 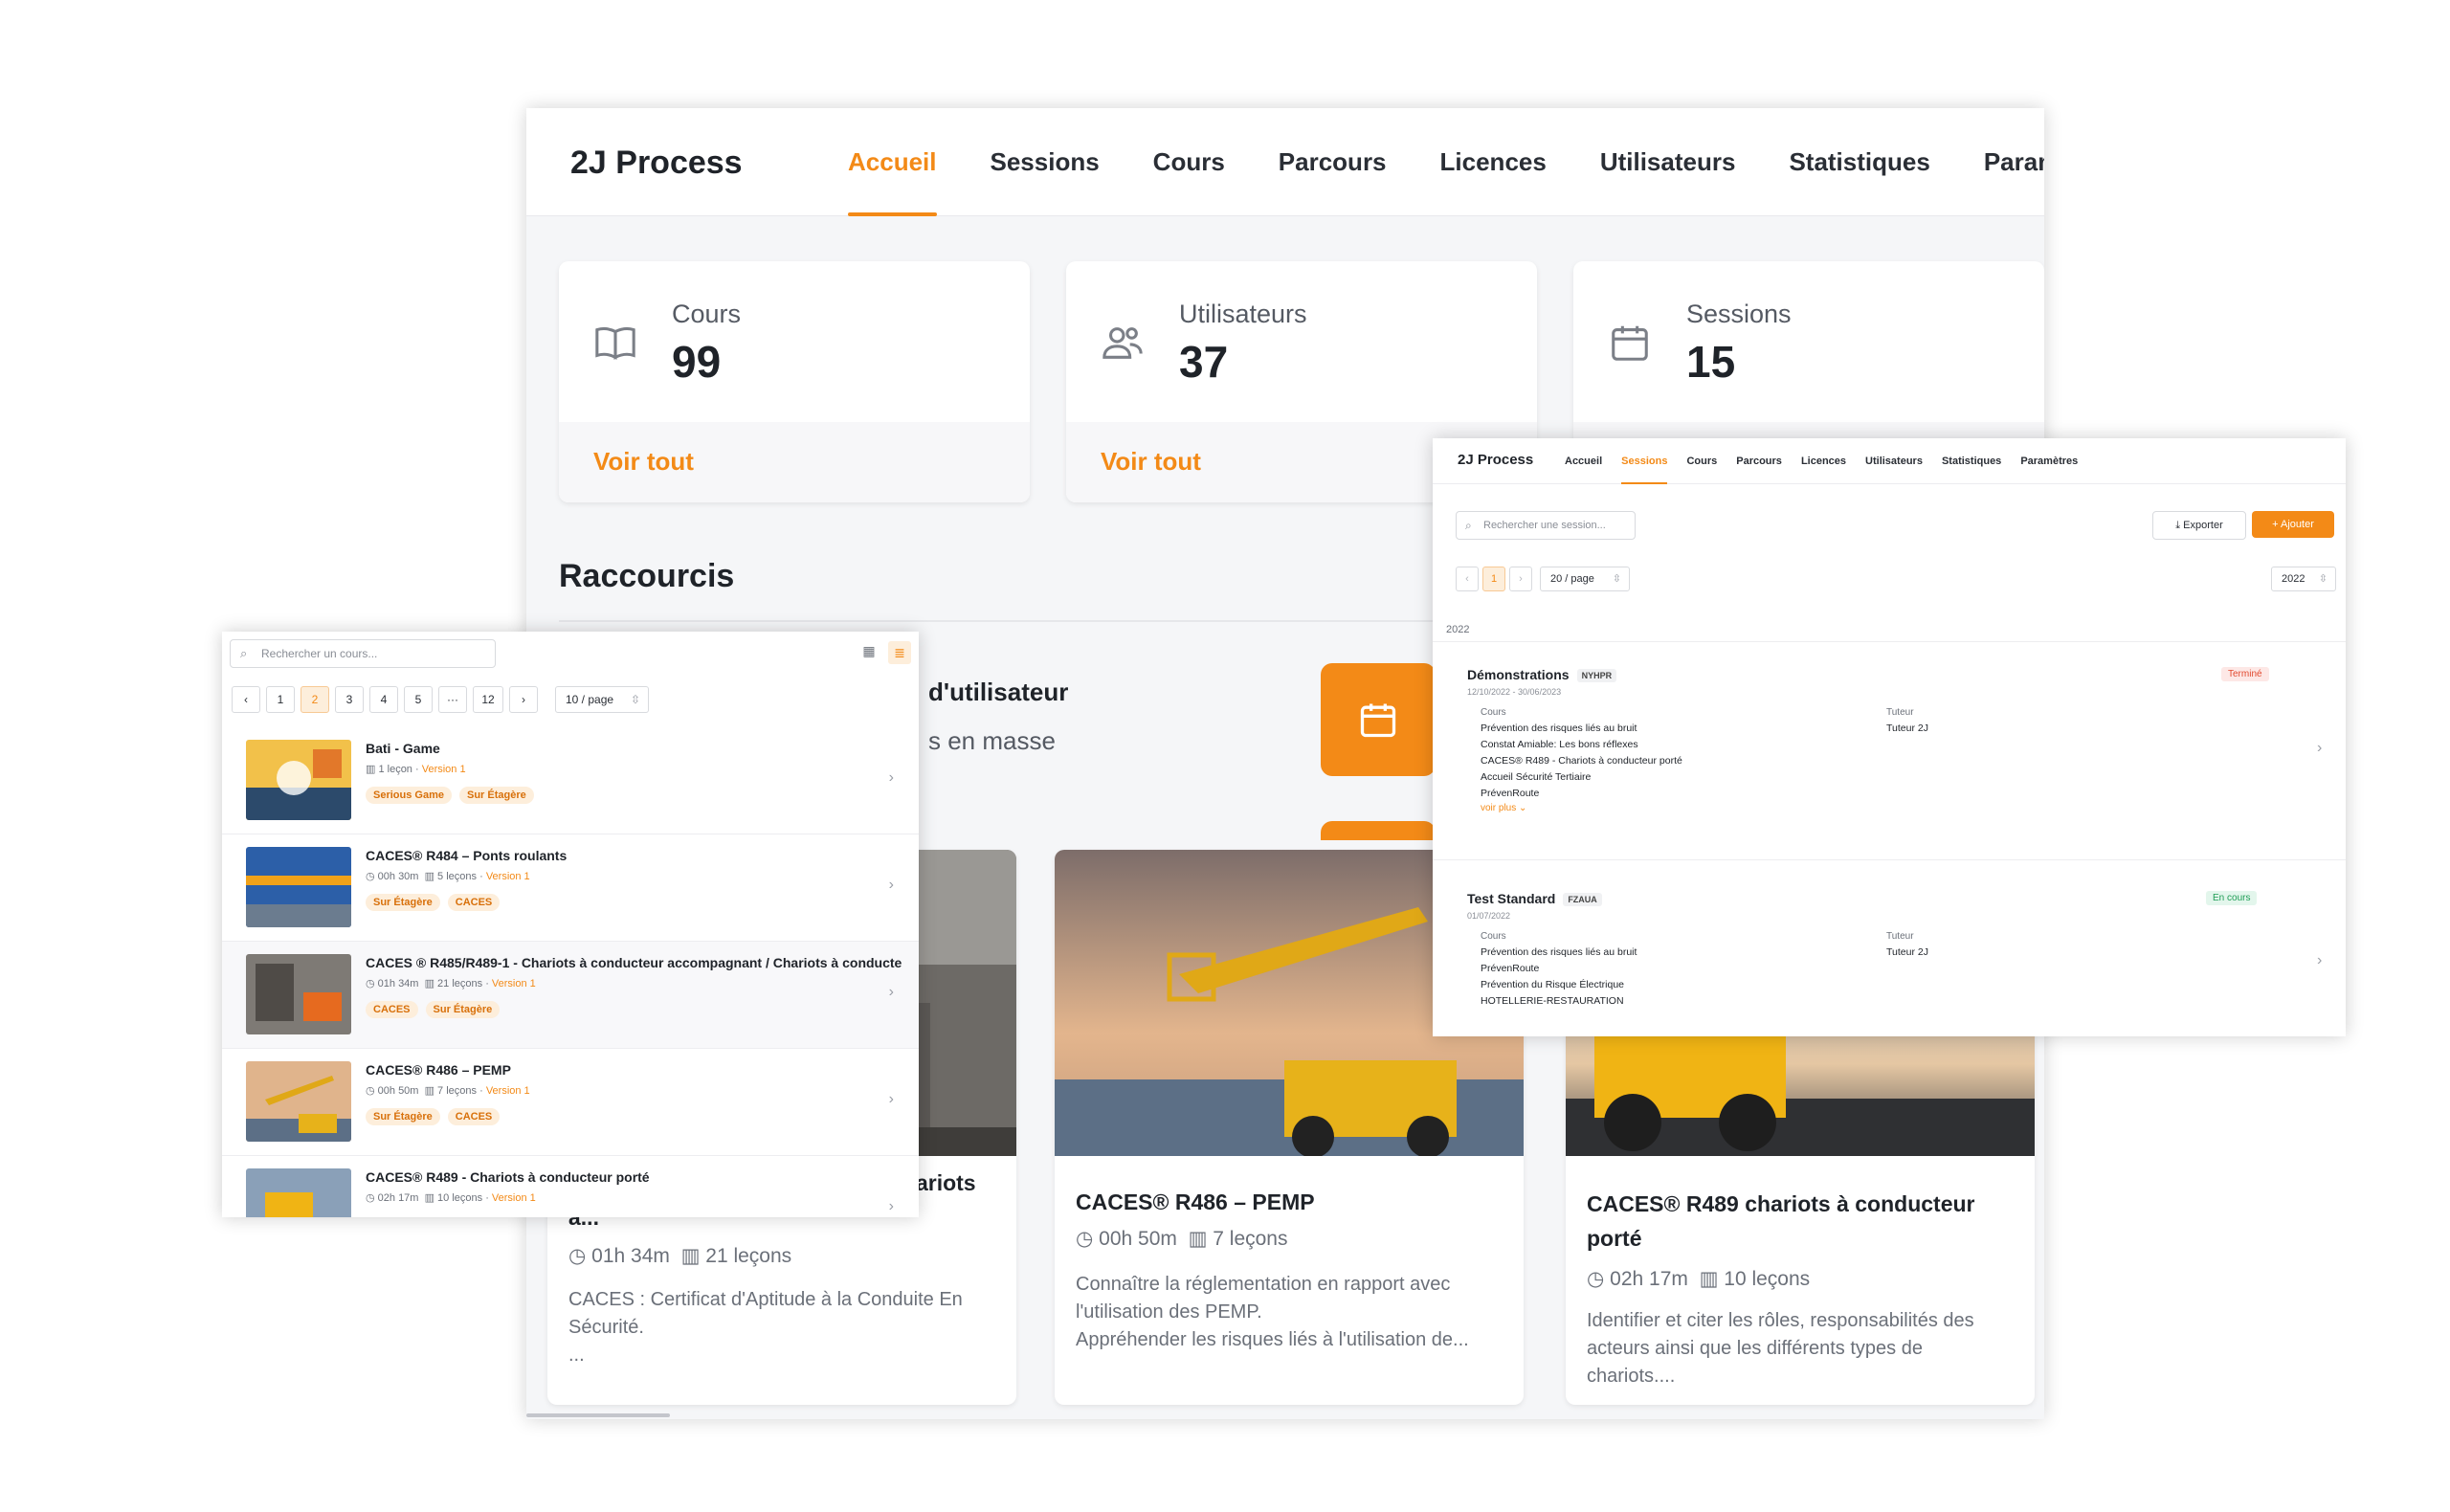 What do you see at coordinates (1504, 808) in the screenshot?
I see `voir-plus-link: voir plus ⌄` at bounding box center [1504, 808].